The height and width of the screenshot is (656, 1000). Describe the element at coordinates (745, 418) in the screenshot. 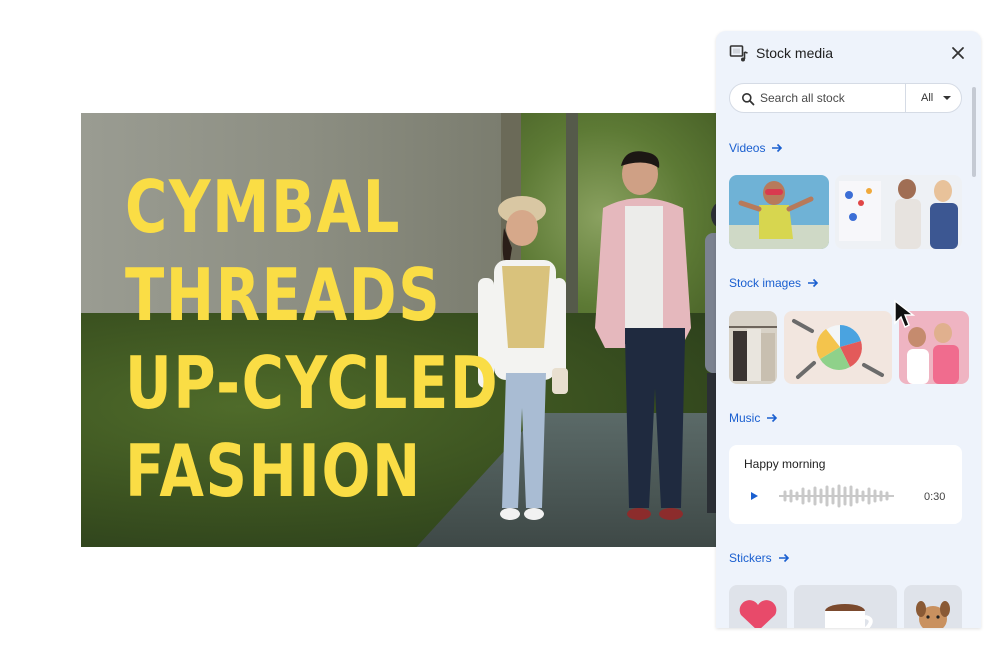

I see `music-label: Music` at that location.